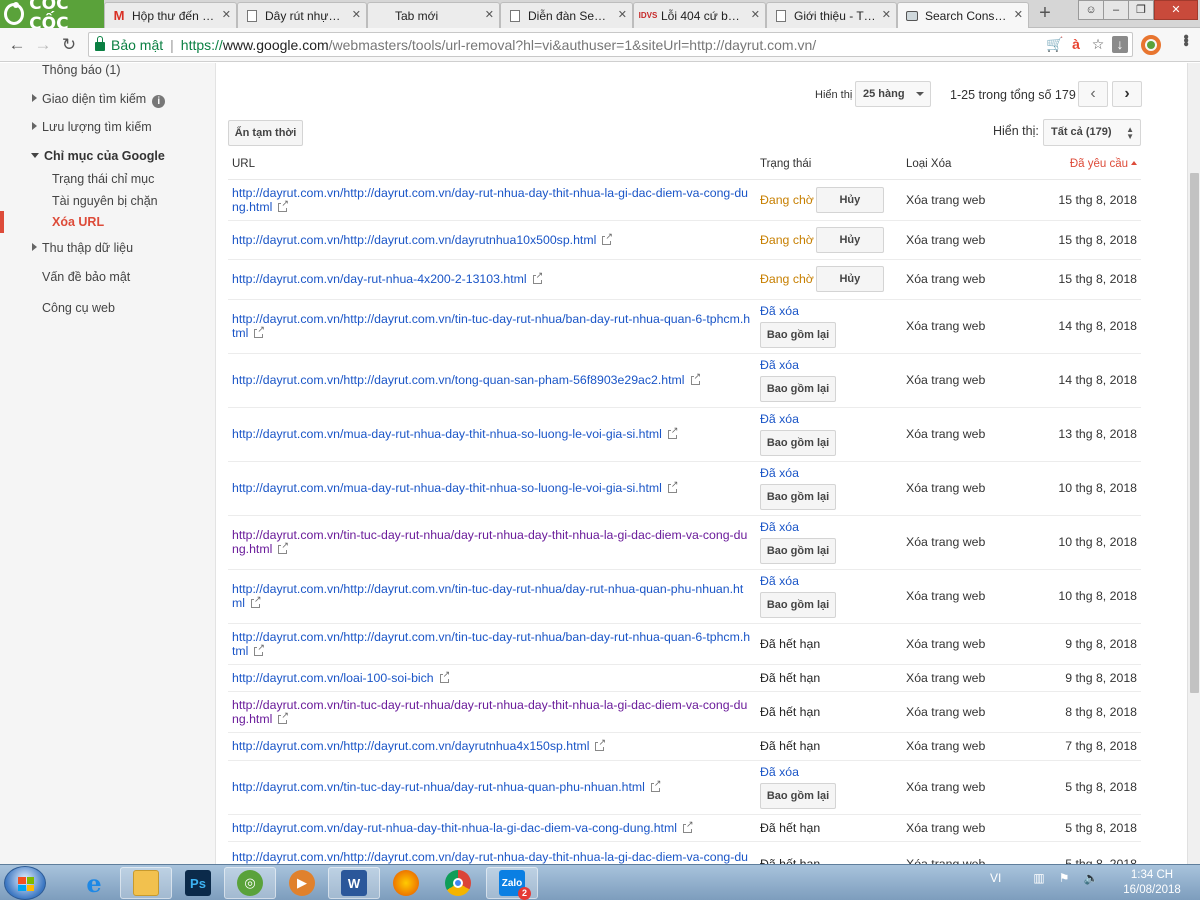 The height and width of the screenshot is (900, 1200). I want to click on window-close-button: ✕, so click(1176, 10).